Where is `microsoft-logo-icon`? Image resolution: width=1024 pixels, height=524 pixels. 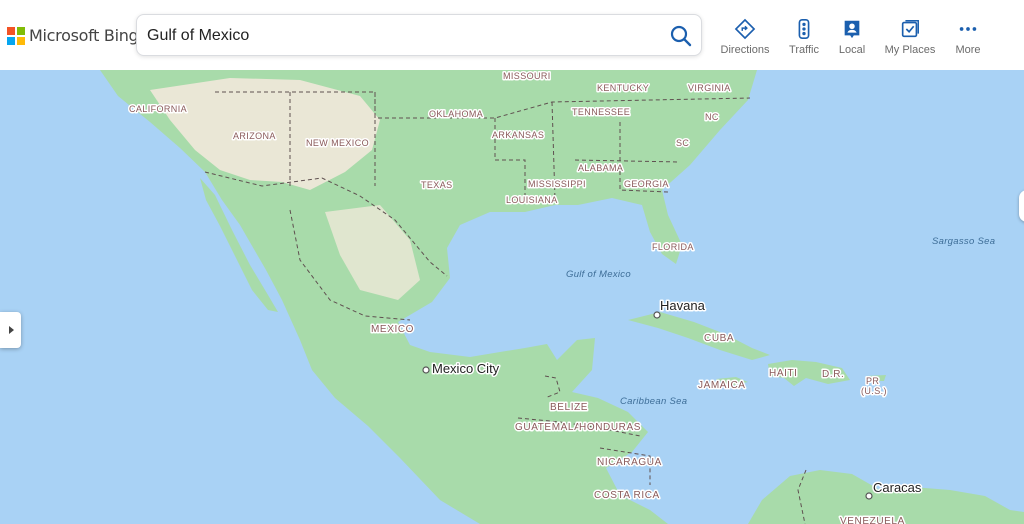 microsoft-logo-icon is located at coordinates (16, 35).